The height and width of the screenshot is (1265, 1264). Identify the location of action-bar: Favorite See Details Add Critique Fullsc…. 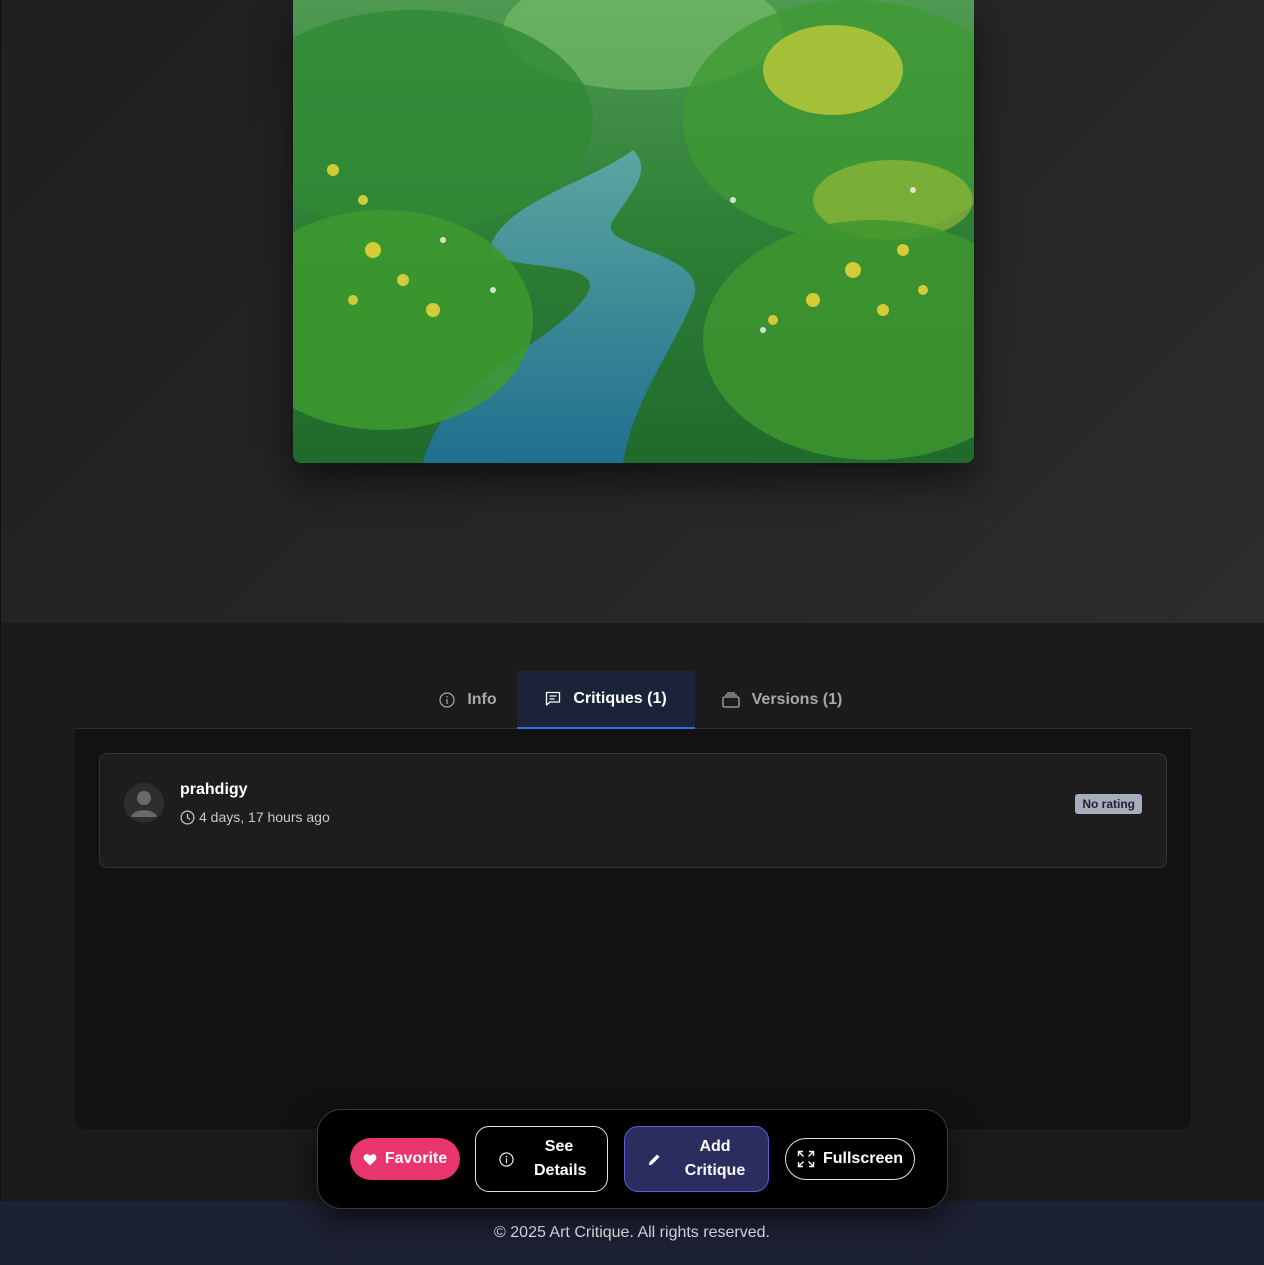
(632, 1159).